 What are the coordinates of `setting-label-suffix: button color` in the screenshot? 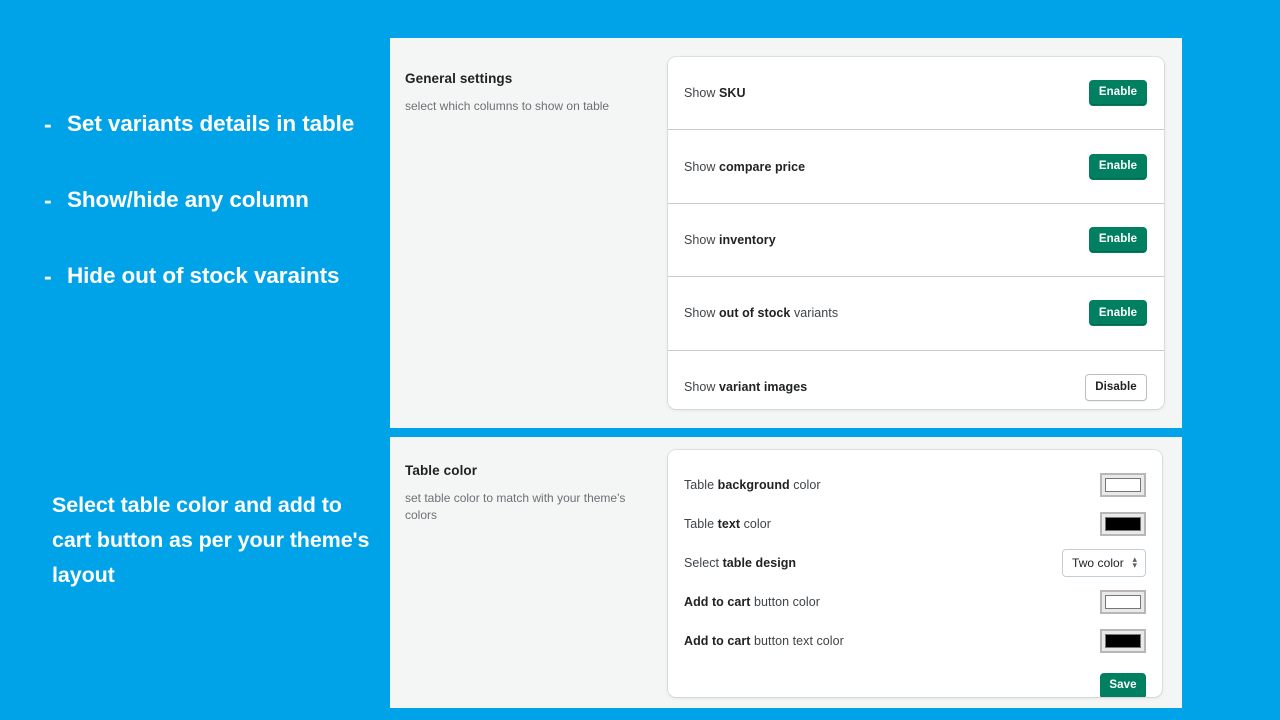 It's located at (785, 601).